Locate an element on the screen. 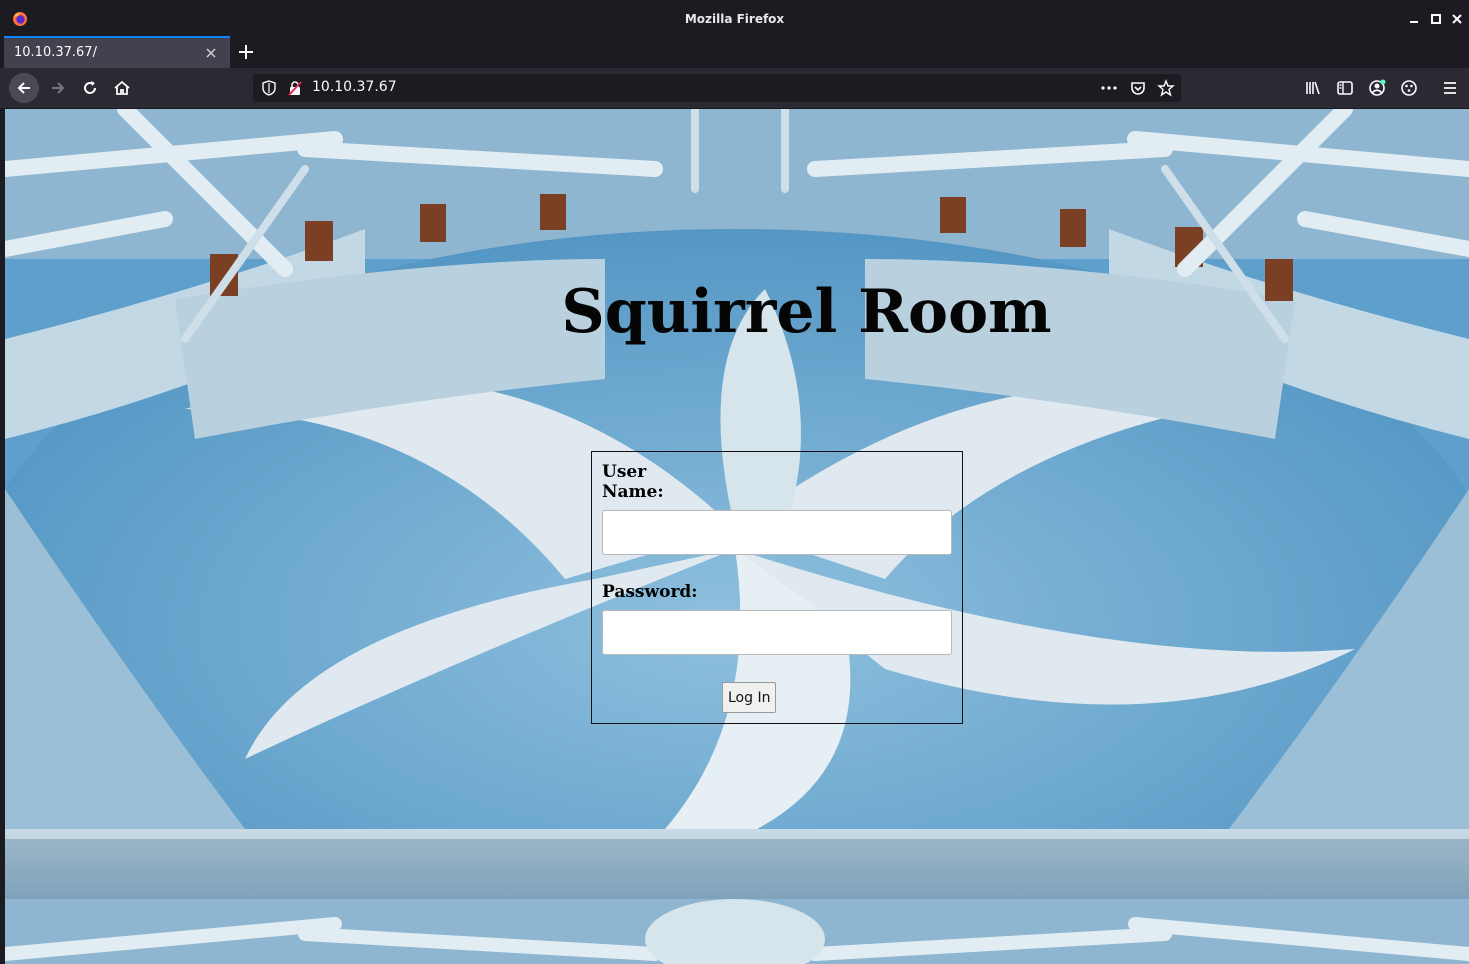  navigation-toolbar: 10.10.37.67 is located at coordinates (734, 88).